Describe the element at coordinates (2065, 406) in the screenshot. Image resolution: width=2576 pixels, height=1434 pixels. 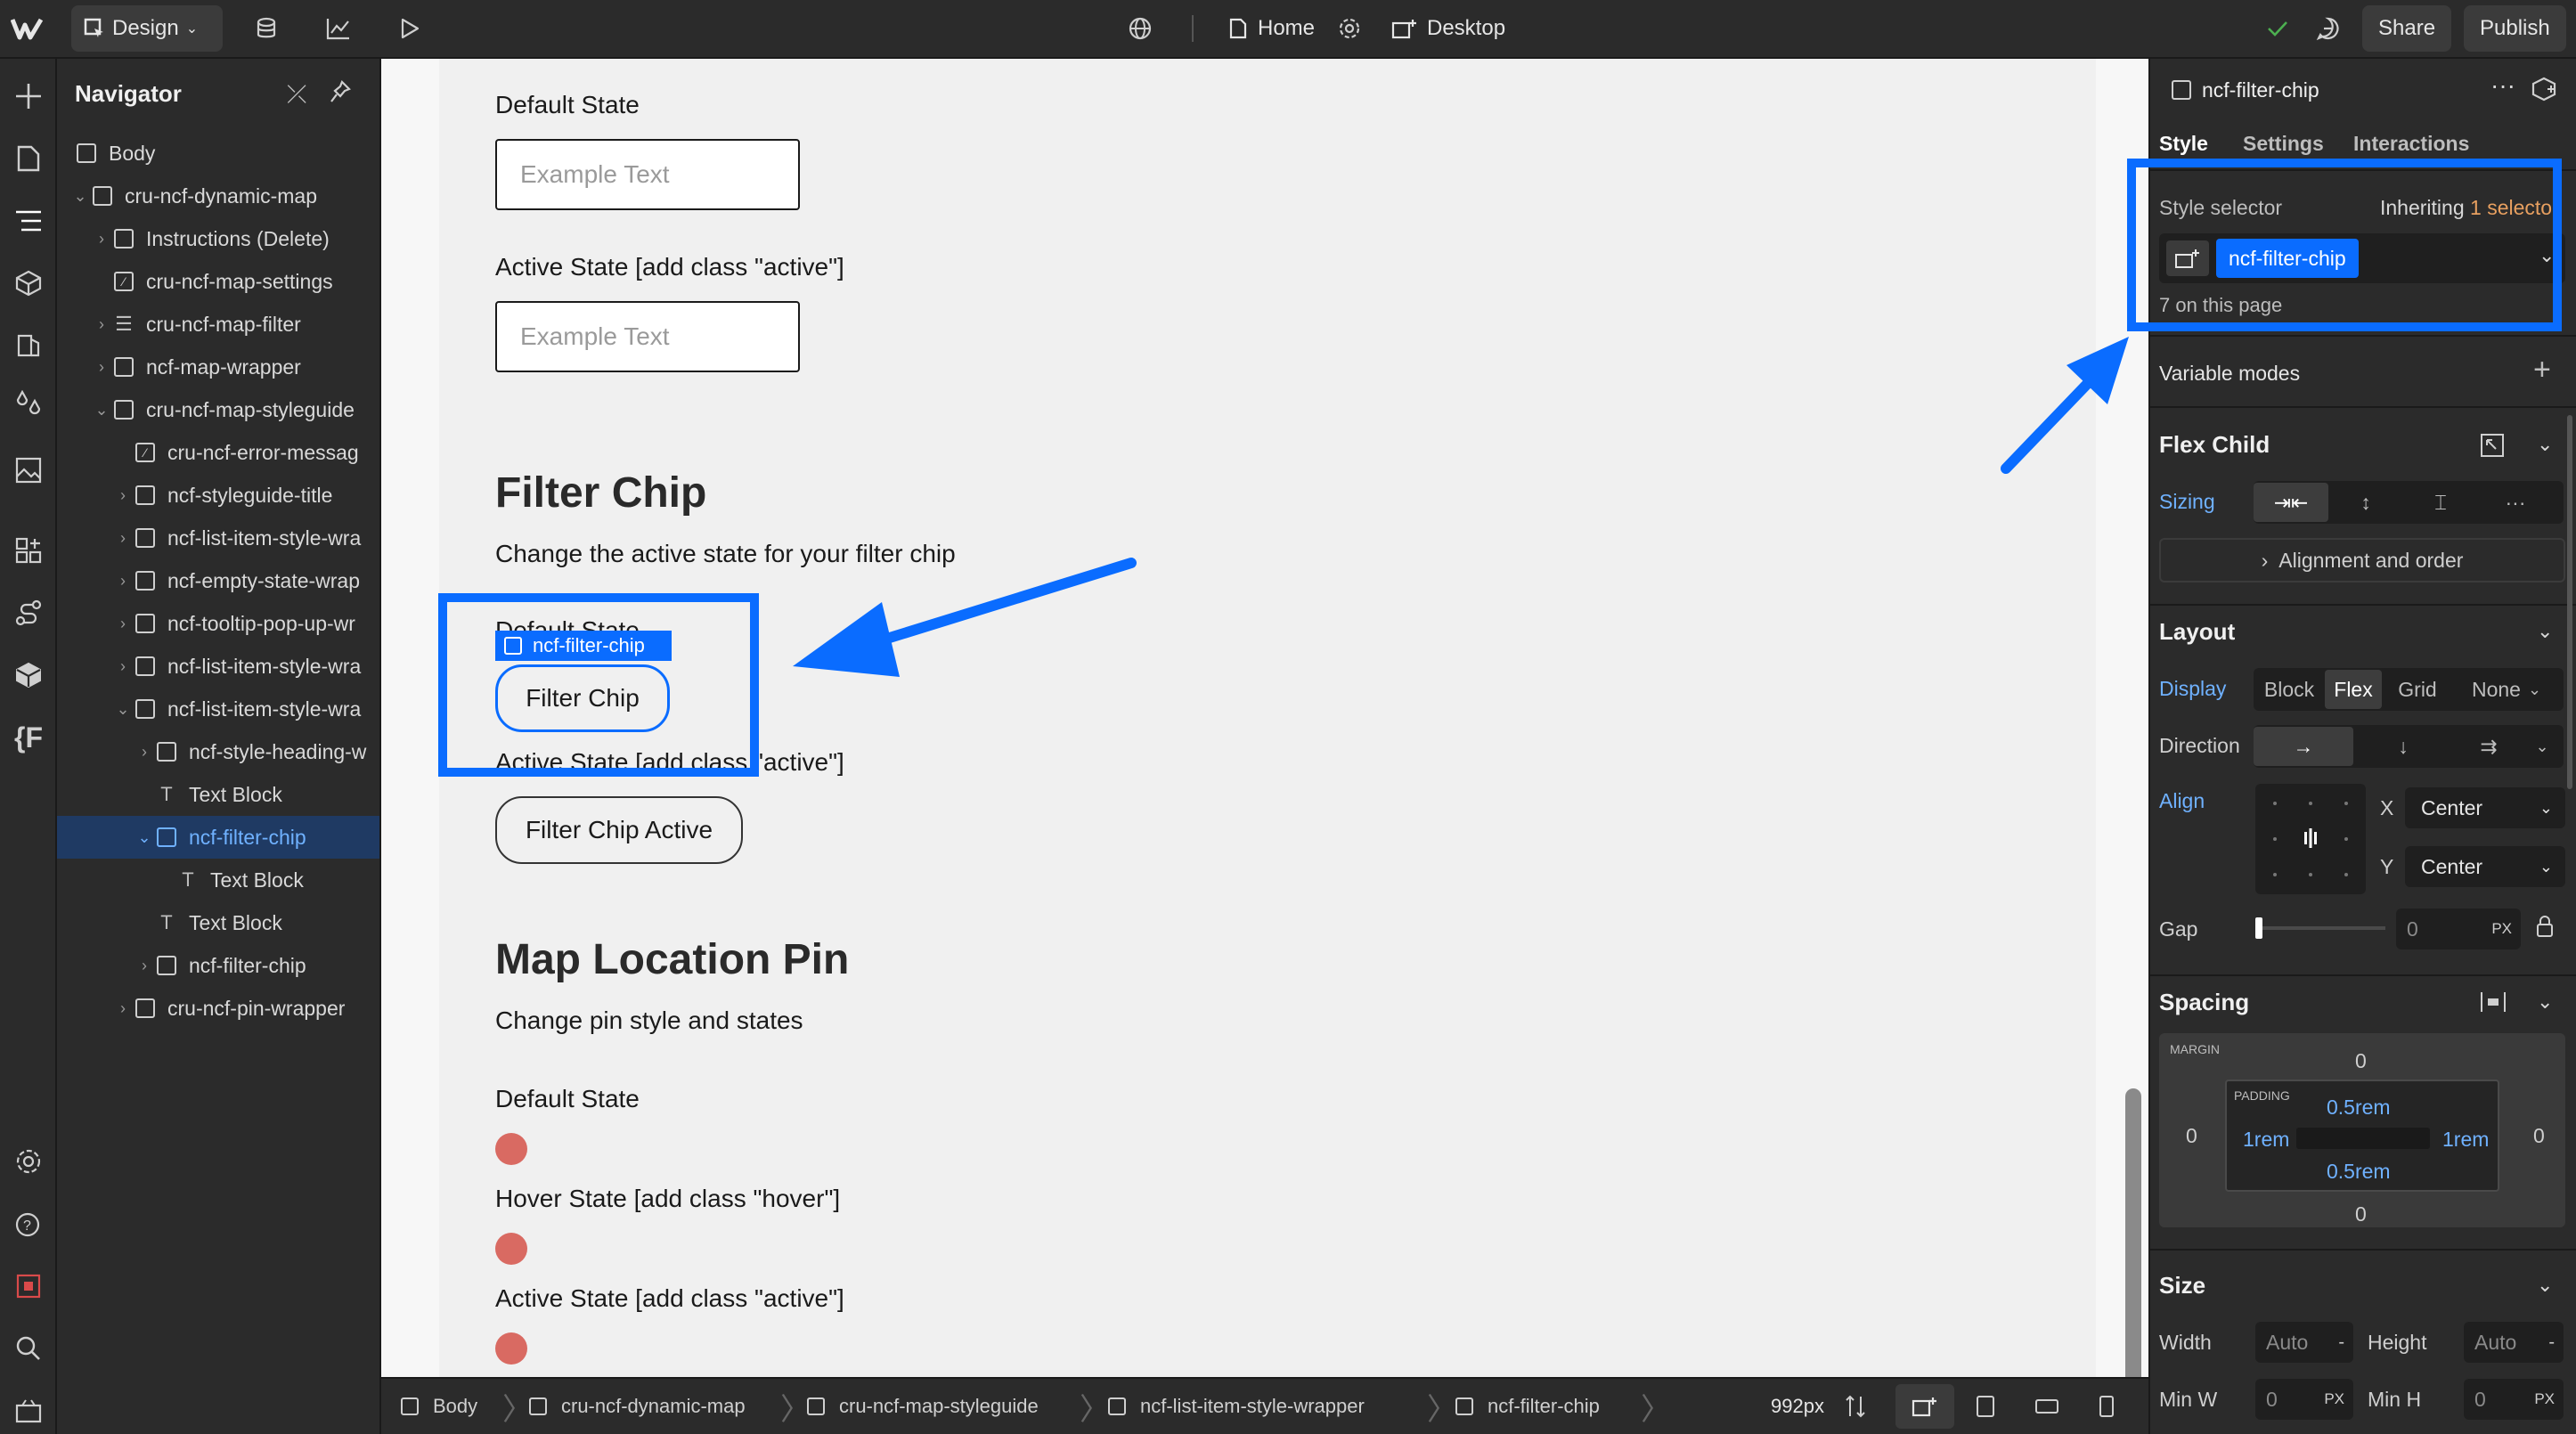
I see `arrow-to-selector-icon` at that location.